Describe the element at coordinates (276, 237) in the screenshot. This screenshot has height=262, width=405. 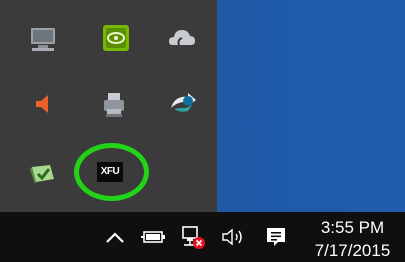
I see `notification-icon` at that location.